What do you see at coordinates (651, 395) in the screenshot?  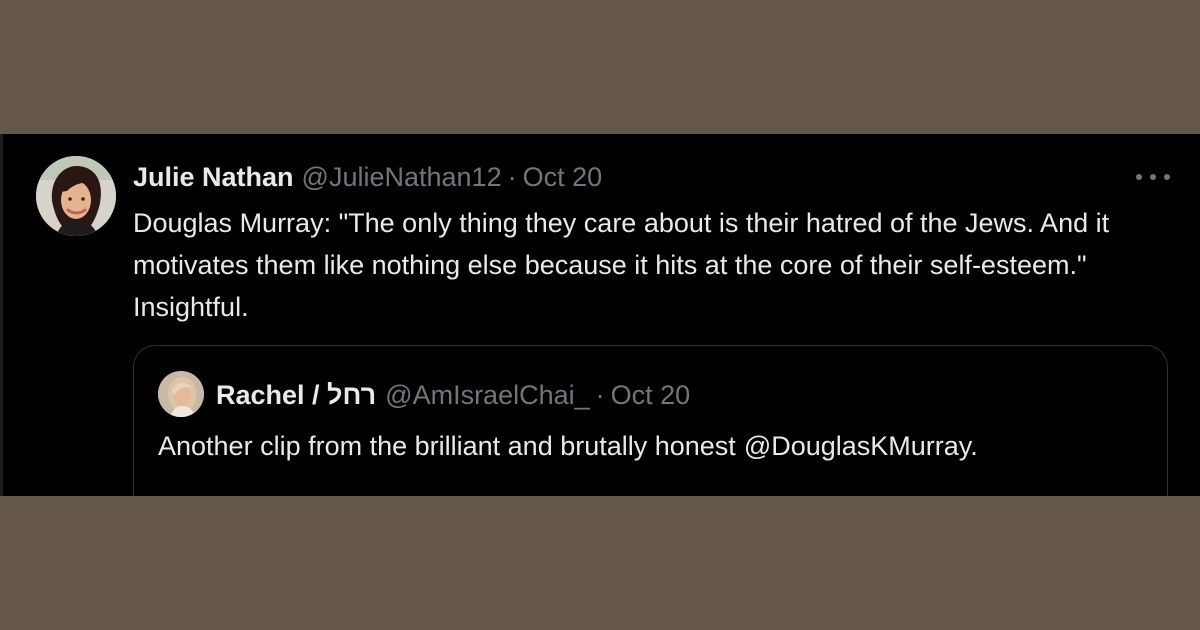 I see `quoted-tweet-date: Oct 20` at bounding box center [651, 395].